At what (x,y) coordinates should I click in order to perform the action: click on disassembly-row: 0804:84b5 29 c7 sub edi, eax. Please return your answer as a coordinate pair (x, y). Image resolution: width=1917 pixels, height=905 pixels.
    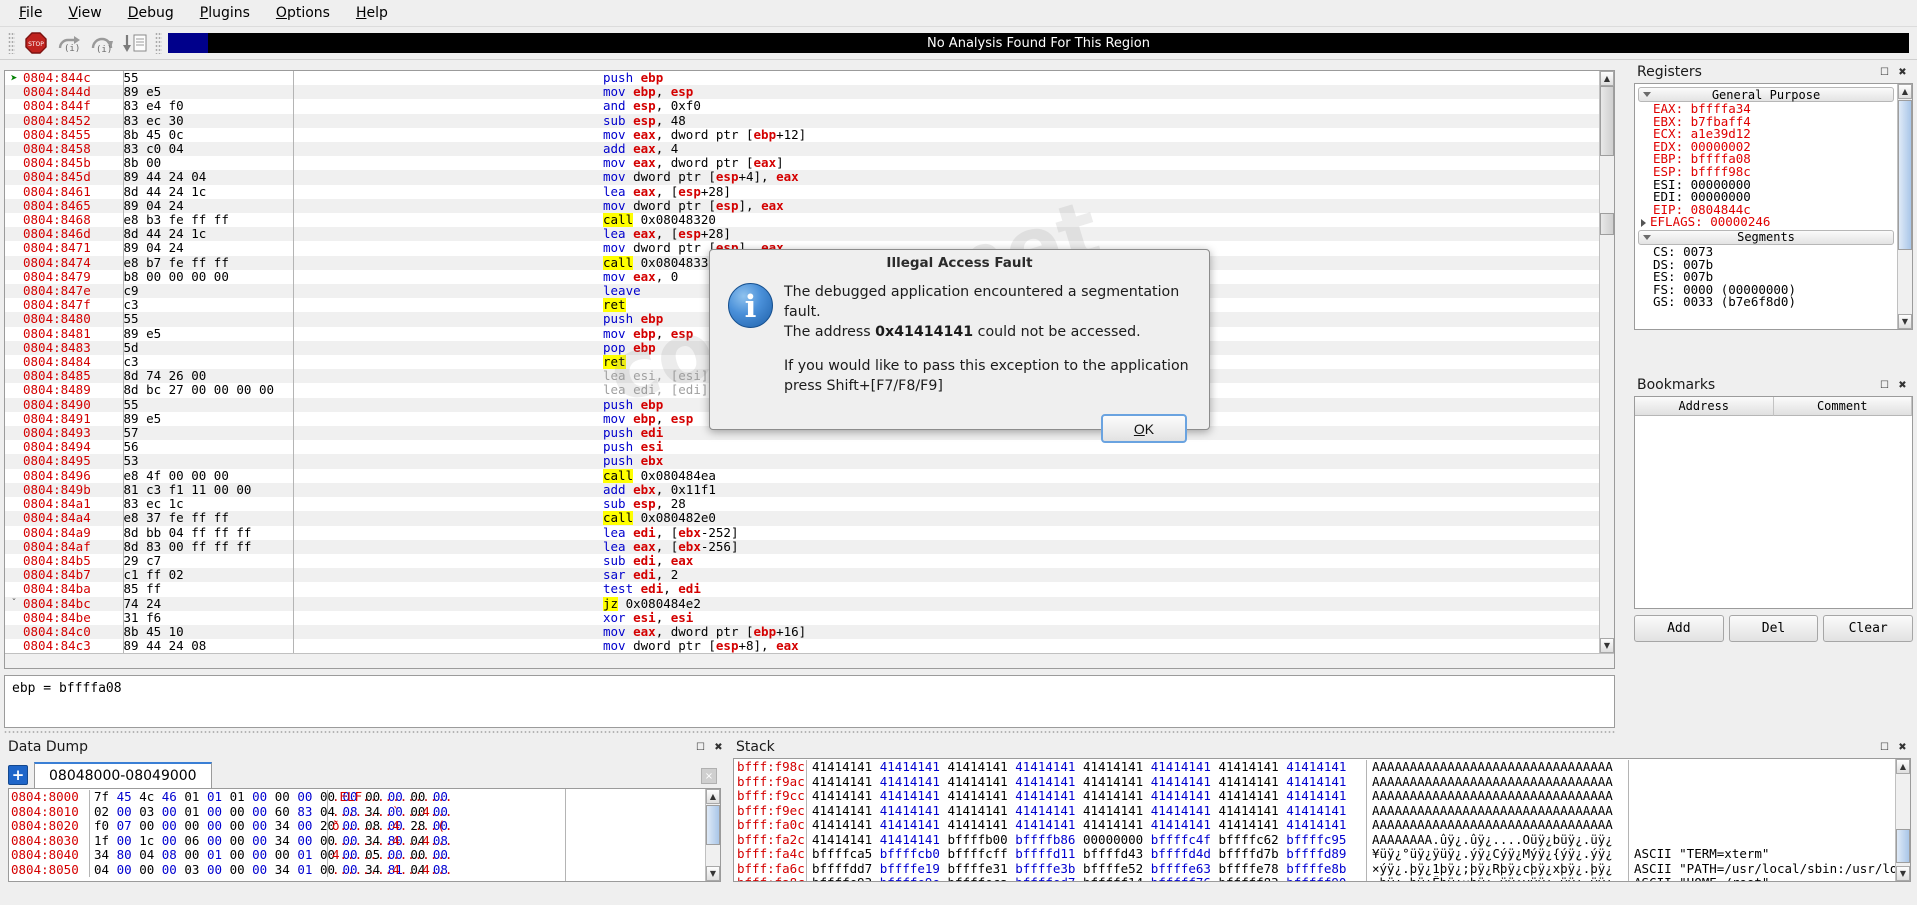
    Looking at the image, I should click on (802, 561).